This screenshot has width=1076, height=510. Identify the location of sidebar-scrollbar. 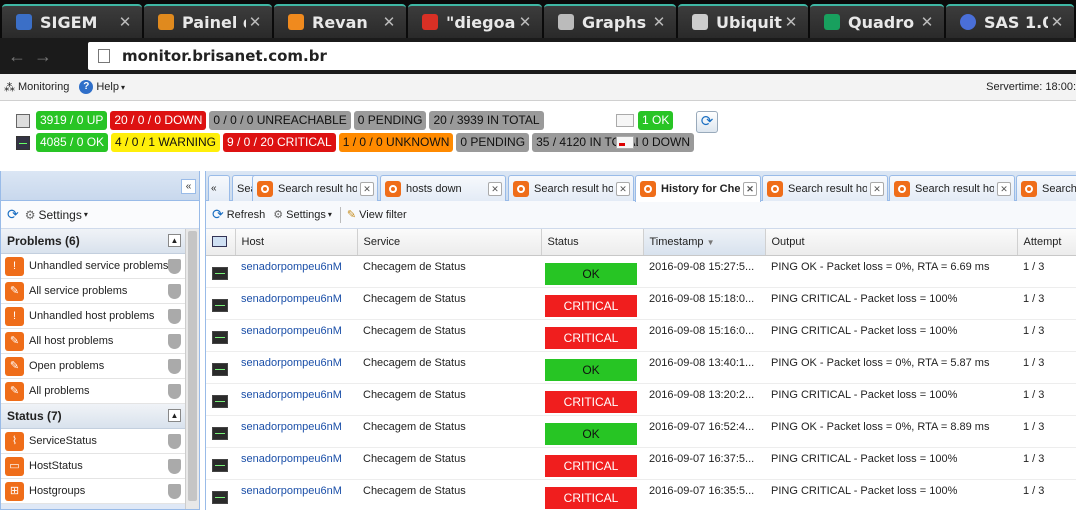
(192, 369).